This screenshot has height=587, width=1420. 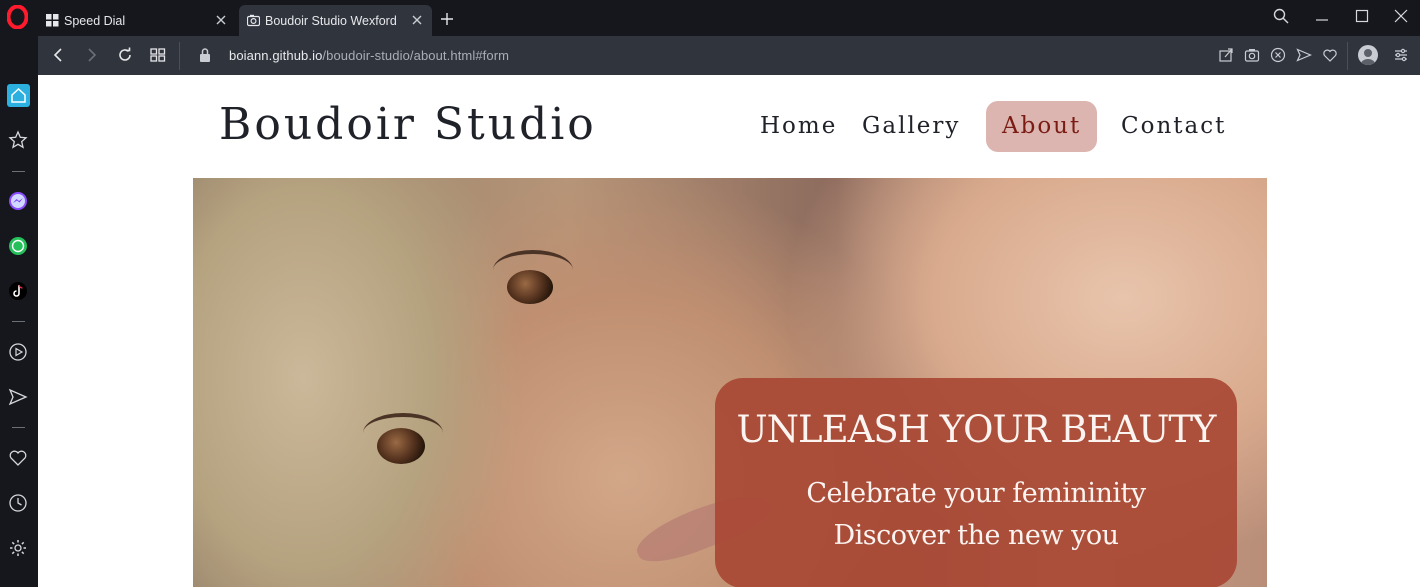 What do you see at coordinates (408, 124) in the screenshot?
I see `site-brand: Boudoir Studio` at bounding box center [408, 124].